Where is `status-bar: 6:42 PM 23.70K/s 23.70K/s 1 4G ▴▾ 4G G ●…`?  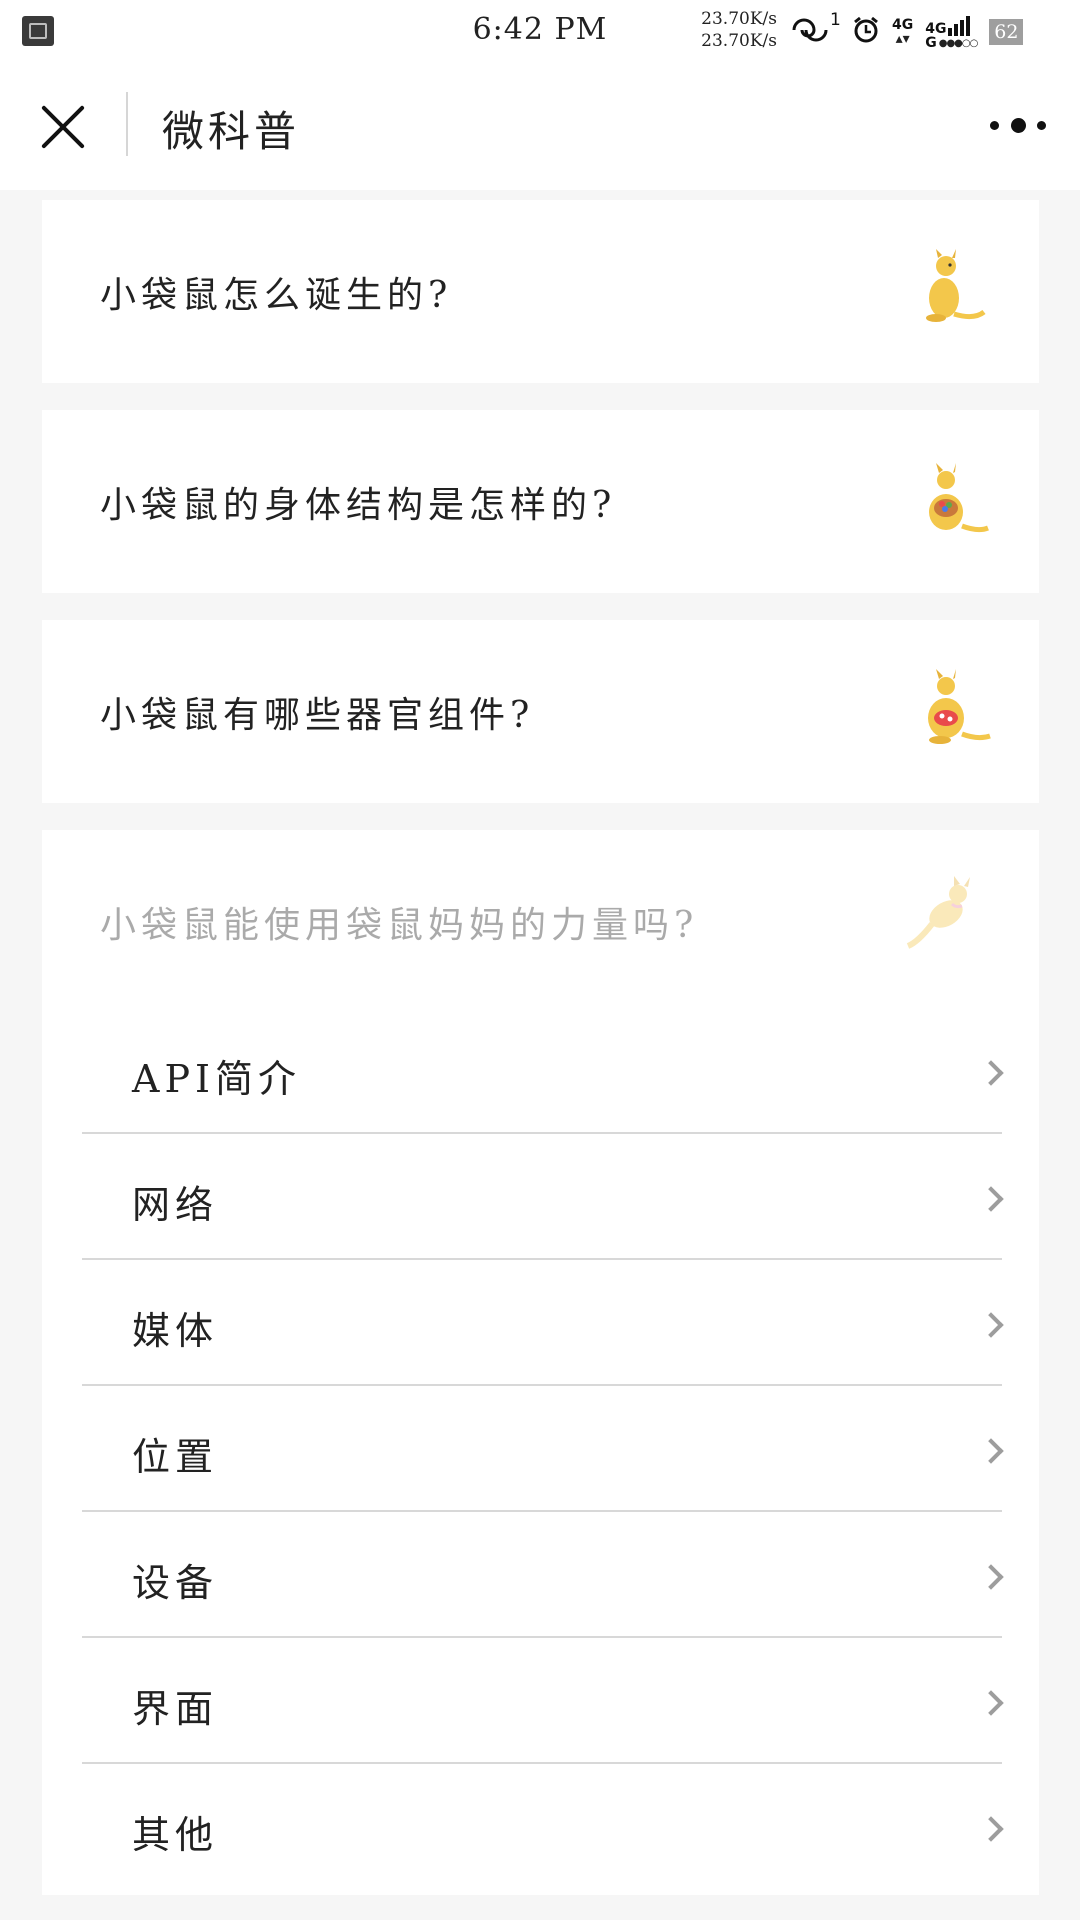
status-bar: 6:42 PM 23.70K/s 23.70K/s 1 4G ▴▾ 4G G ●… is located at coordinates (540, 31).